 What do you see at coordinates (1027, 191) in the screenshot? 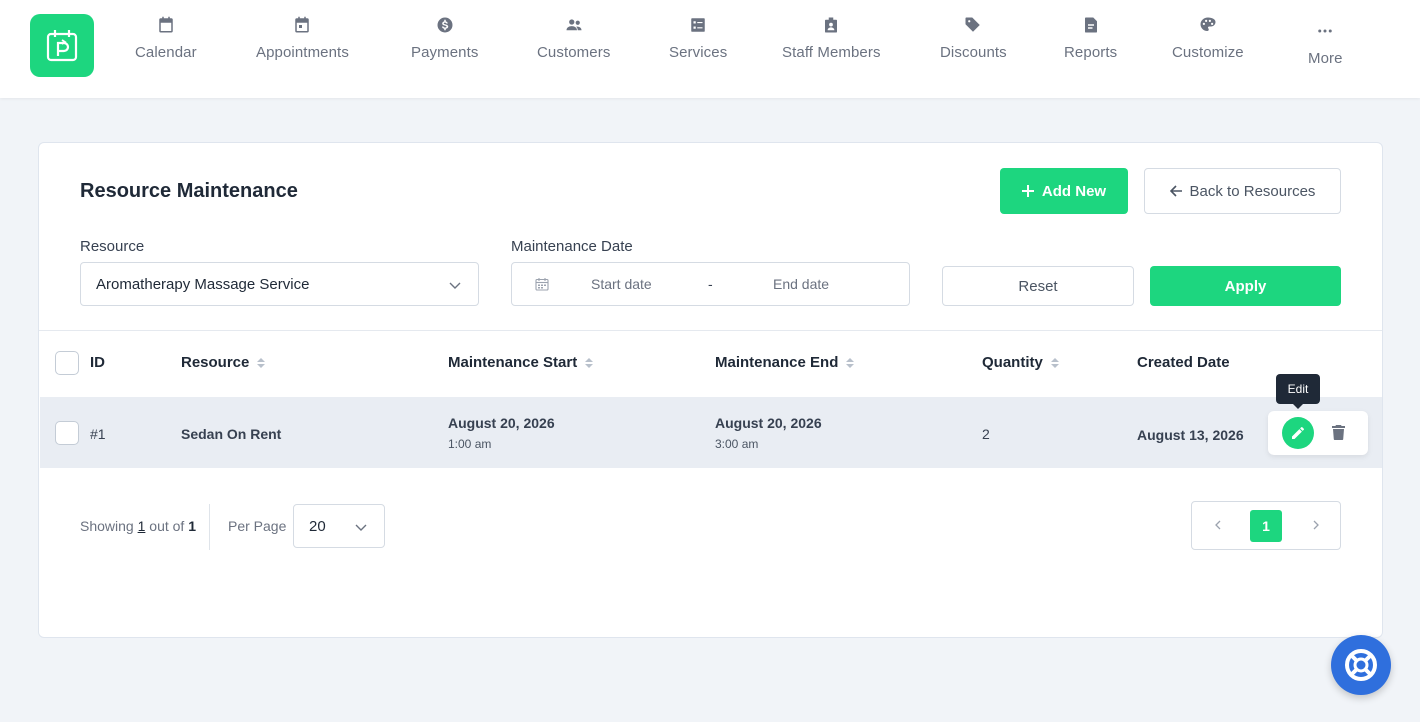
I see `plus-icon` at bounding box center [1027, 191].